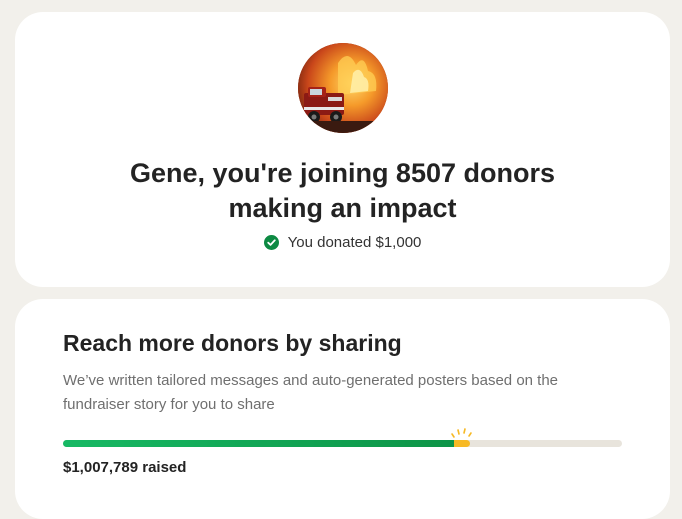  I want to click on progress-fill, so click(258, 443).